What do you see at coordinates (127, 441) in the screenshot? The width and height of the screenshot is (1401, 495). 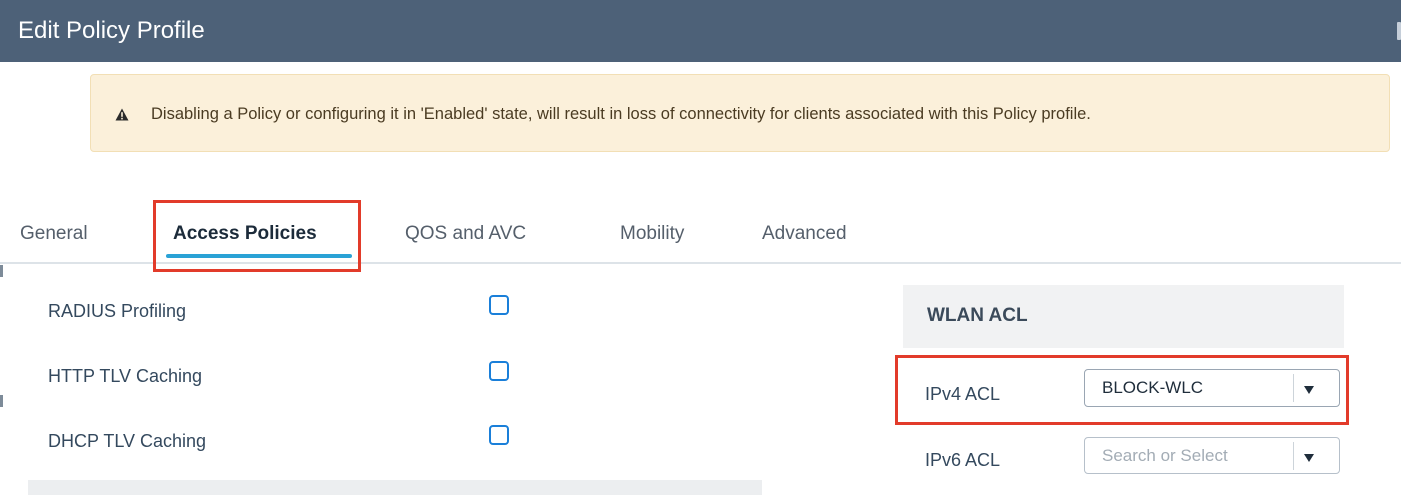 I see `dhcp-tlv-caching-label: DHCP TLV Caching` at bounding box center [127, 441].